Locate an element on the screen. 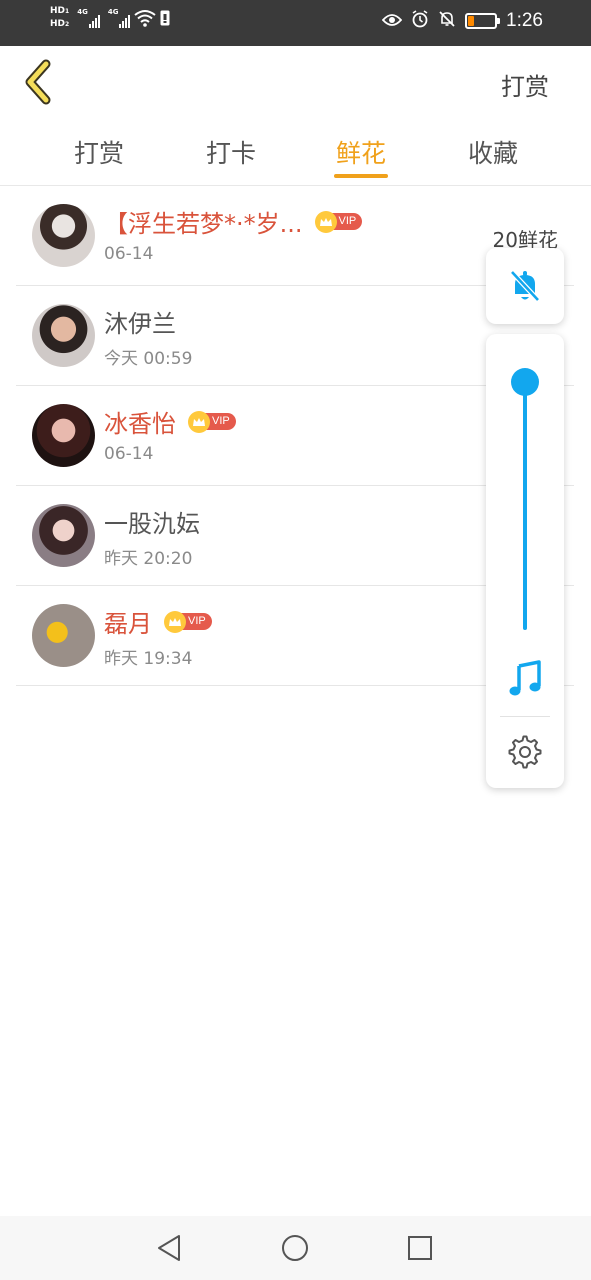  back-button is located at coordinates (40, 82).